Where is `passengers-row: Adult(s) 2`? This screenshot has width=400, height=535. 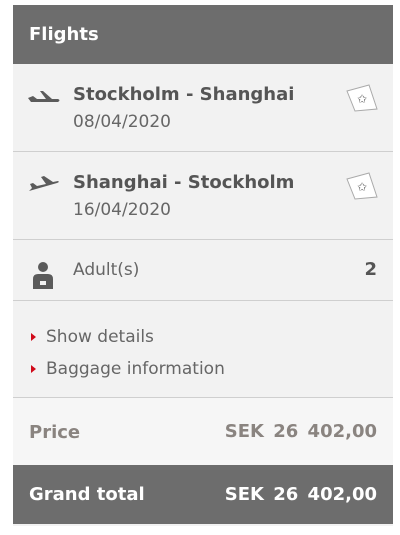 passengers-row: Adult(s) 2 is located at coordinates (203, 270).